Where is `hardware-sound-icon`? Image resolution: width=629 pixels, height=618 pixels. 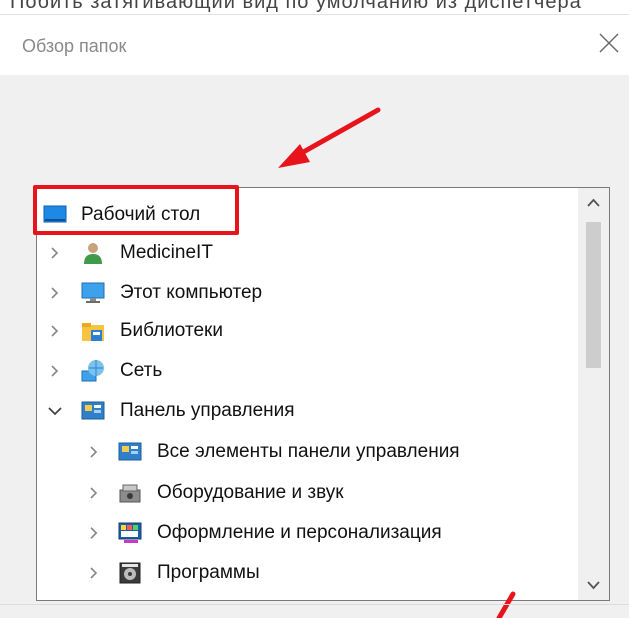
hardware-sound-icon is located at coordinates (130, 493).